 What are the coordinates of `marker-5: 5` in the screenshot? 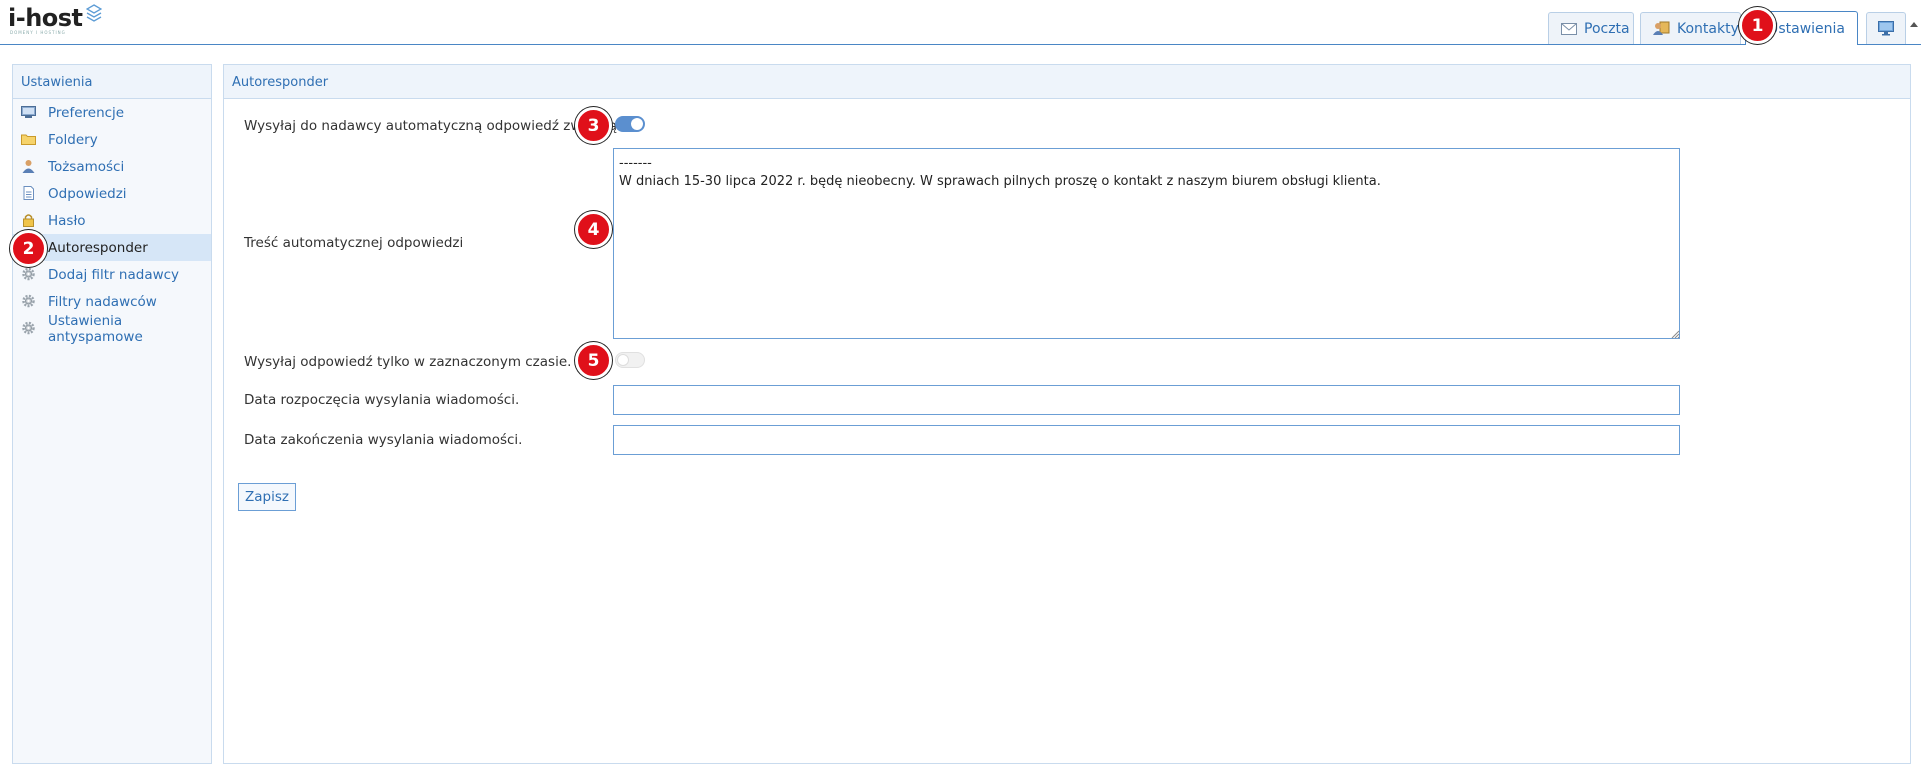 It's located at (593, 360).